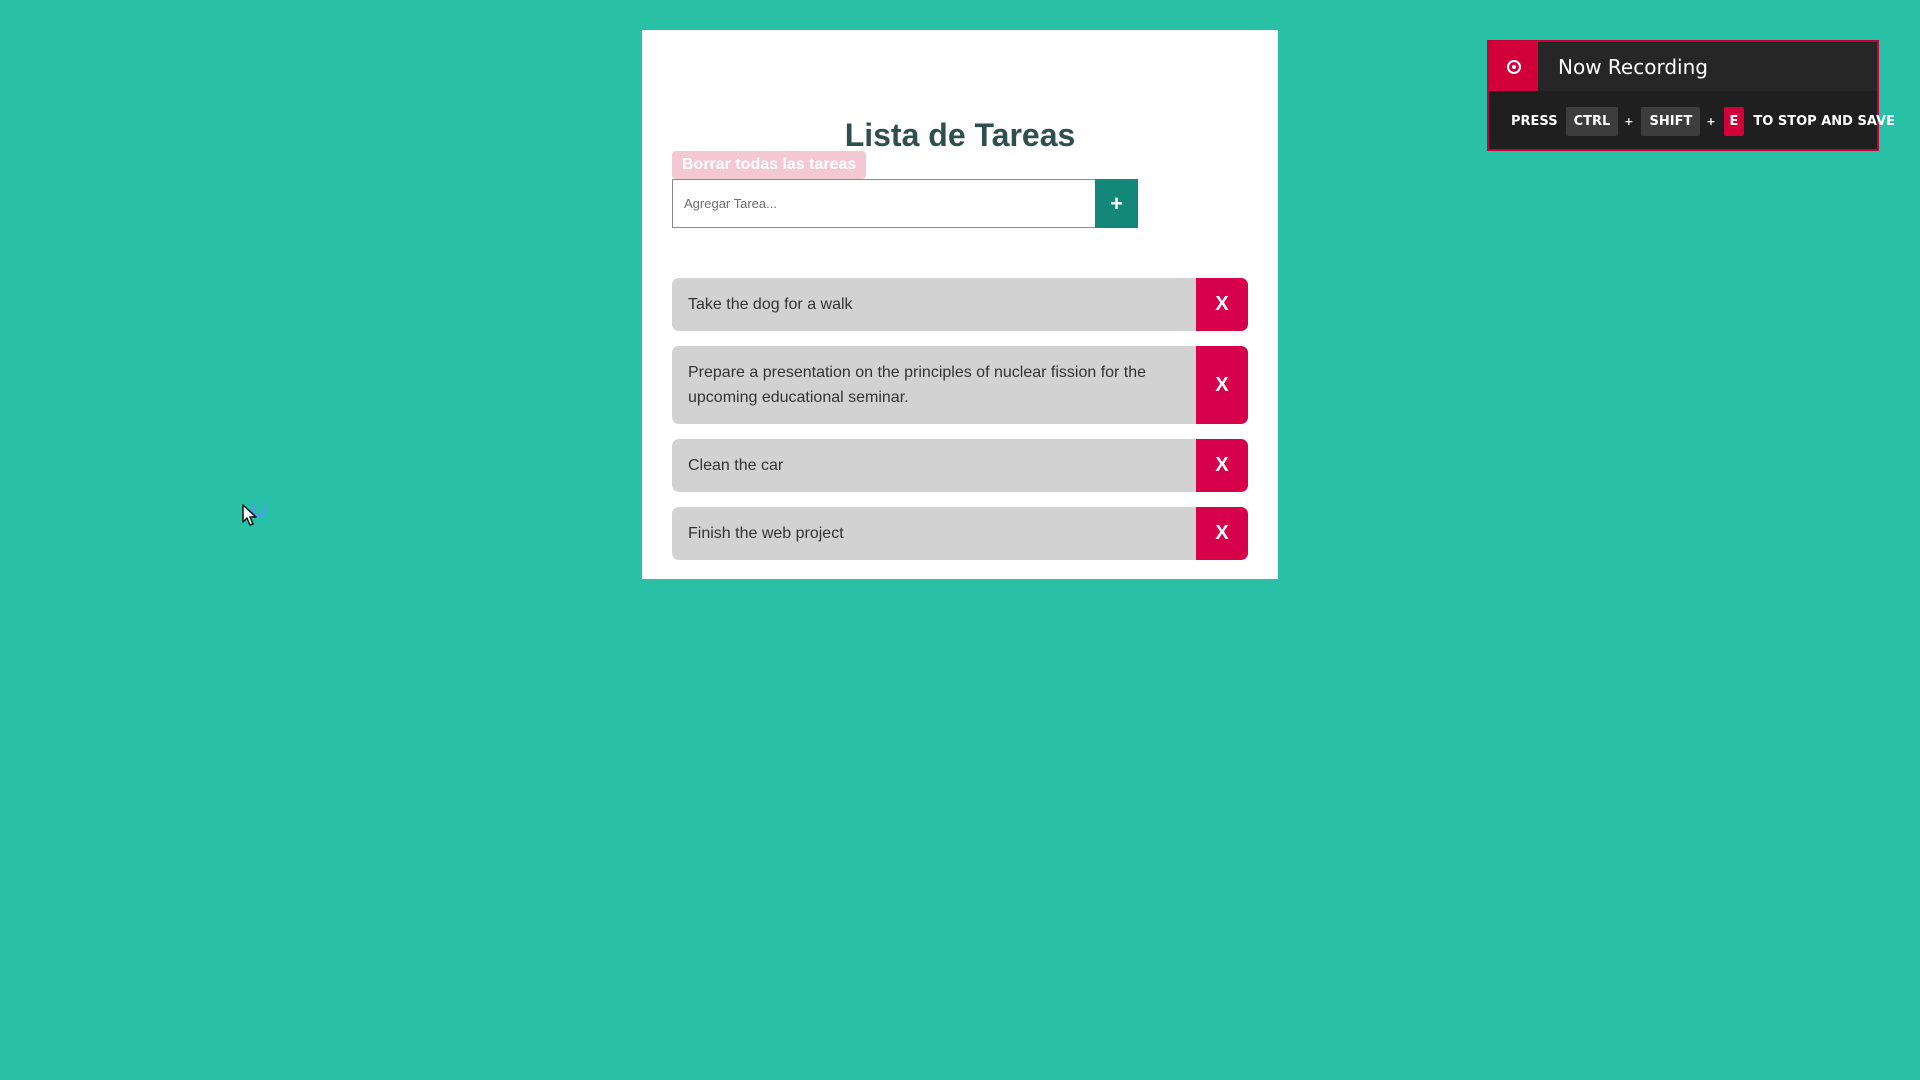  I want to click on recording-header: Now Recording, so click(1683, 66).